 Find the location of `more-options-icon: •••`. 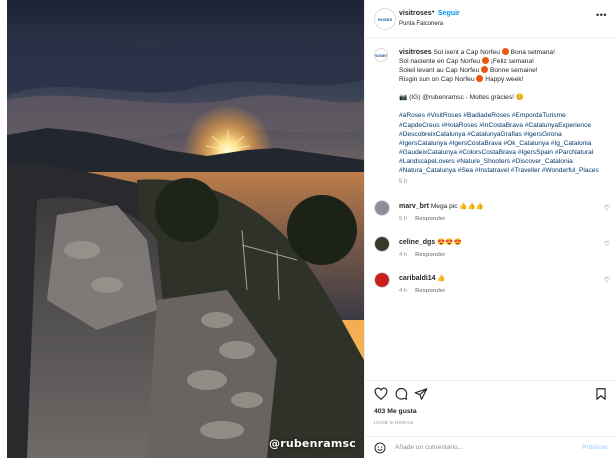

more-options-icon: ••• is located at coordinates (601, 15).